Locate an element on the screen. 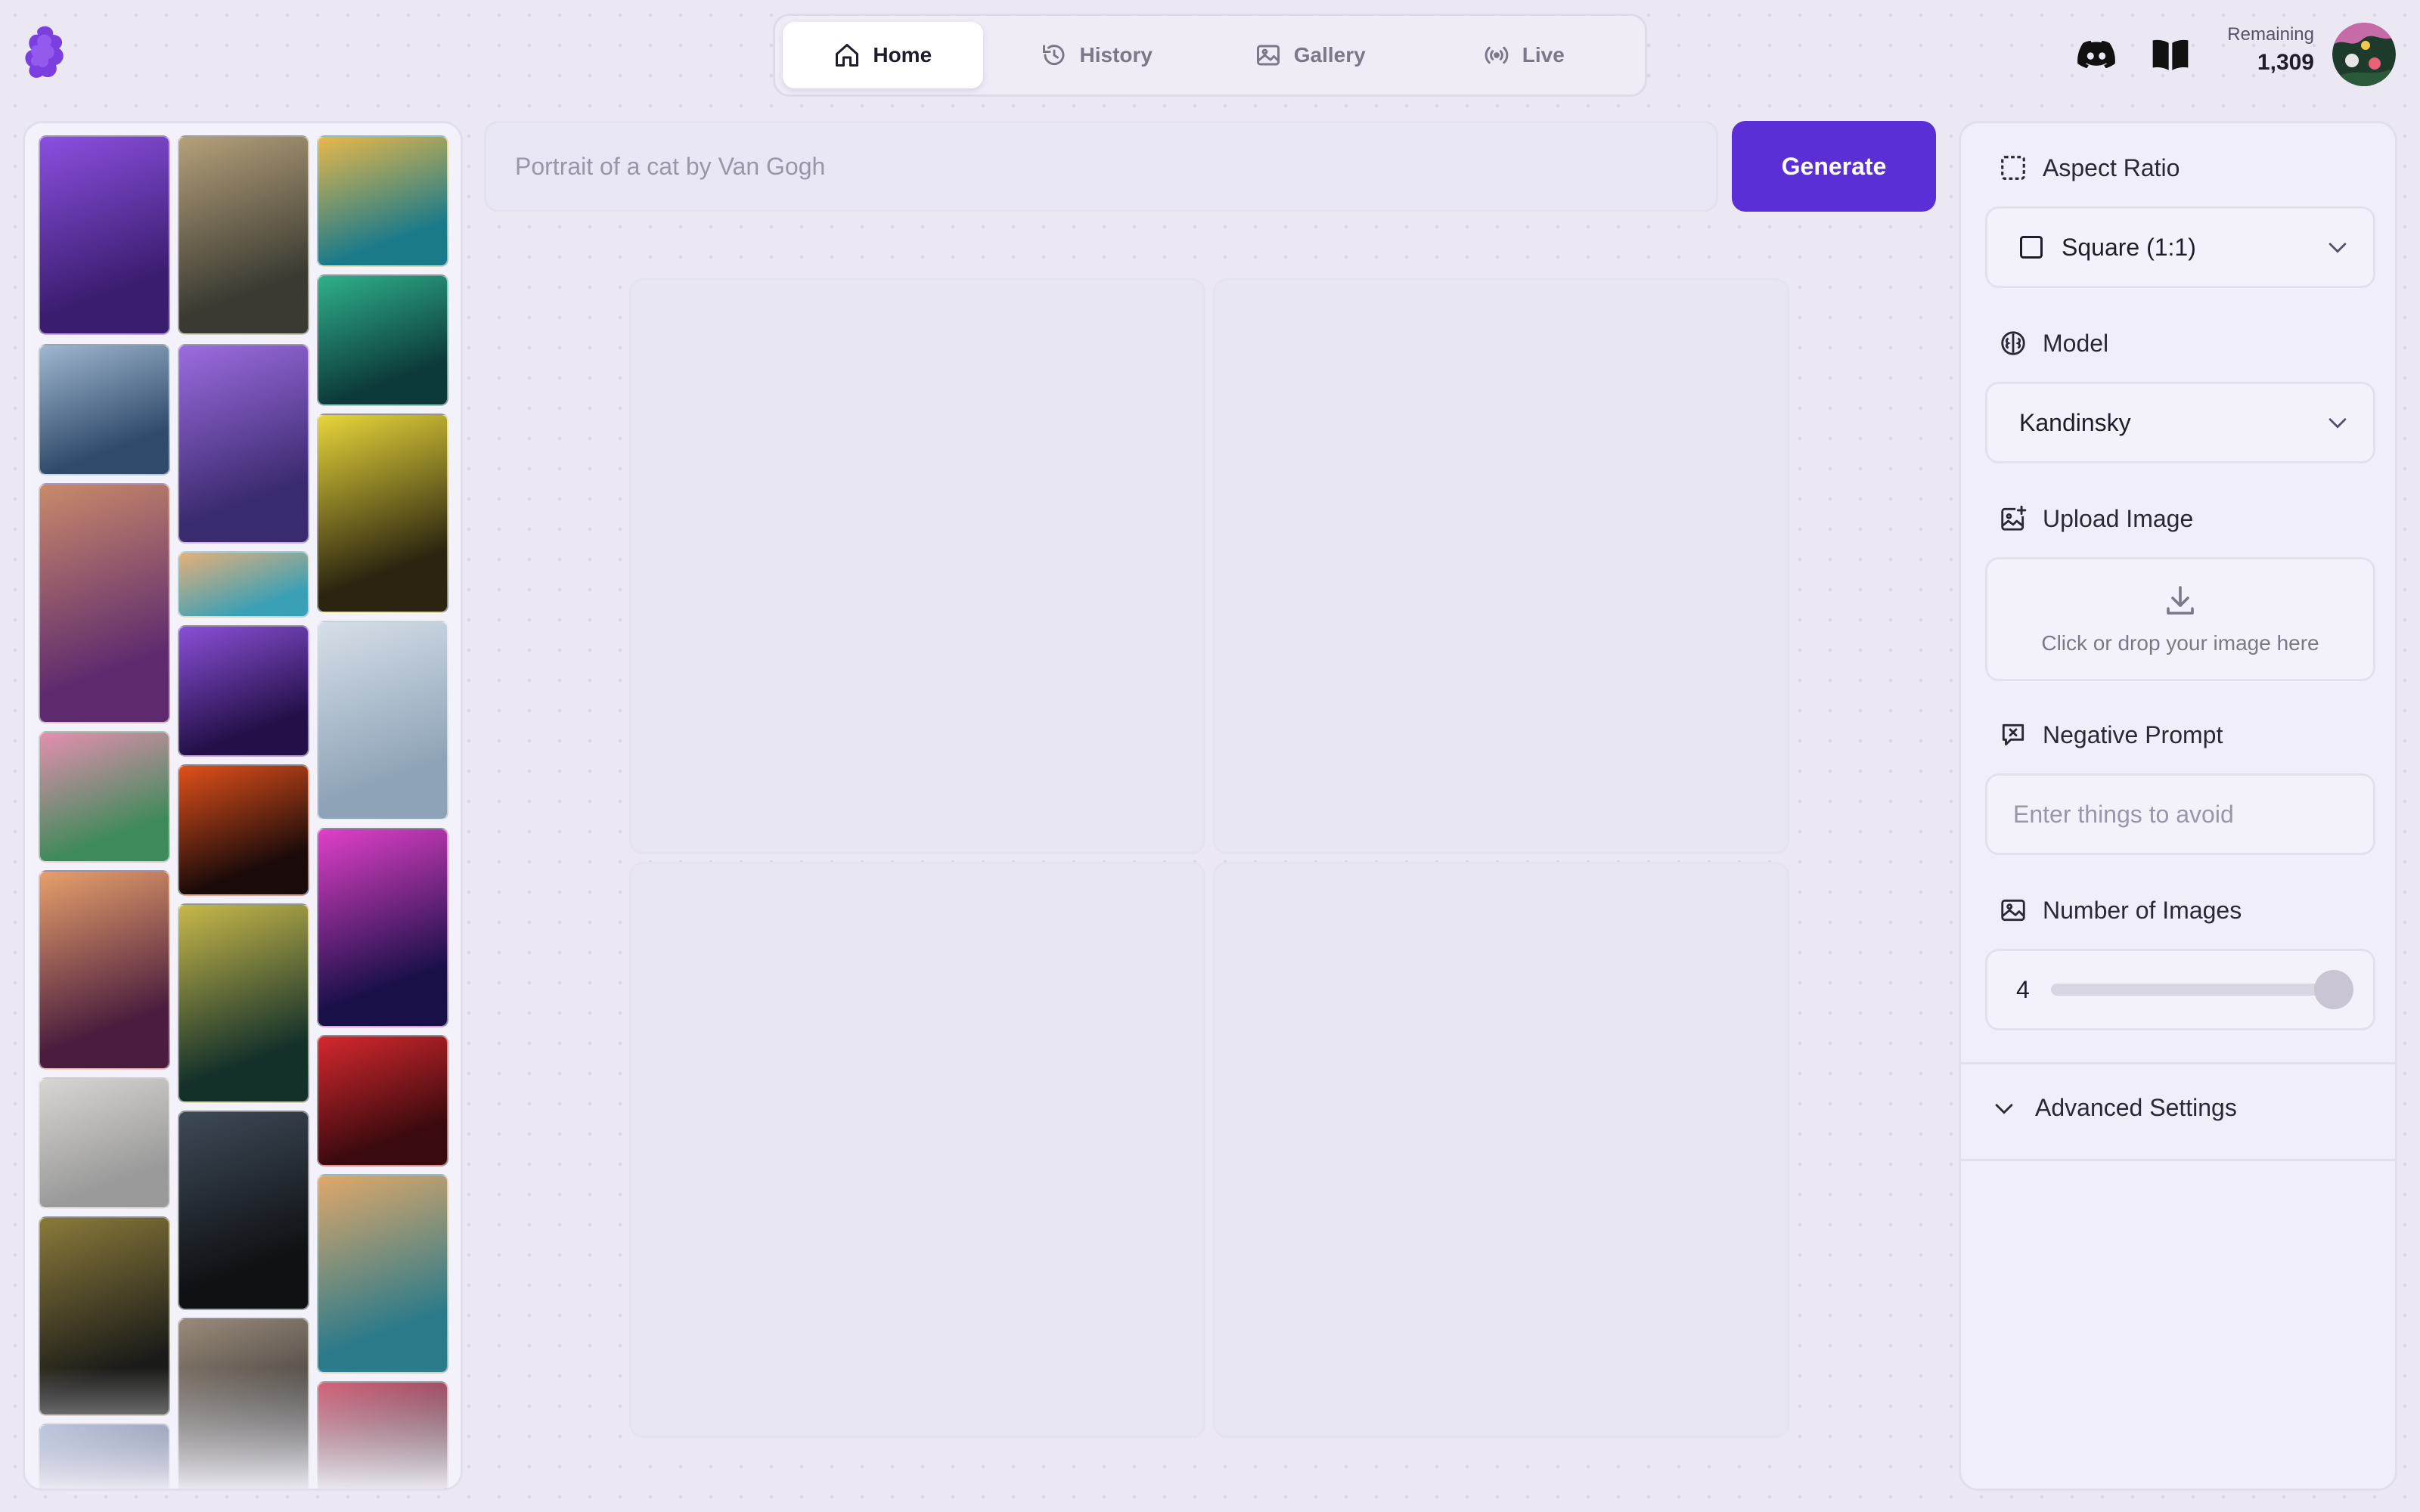  gothic-city-thumbnail is located at coordinates (104, 410).